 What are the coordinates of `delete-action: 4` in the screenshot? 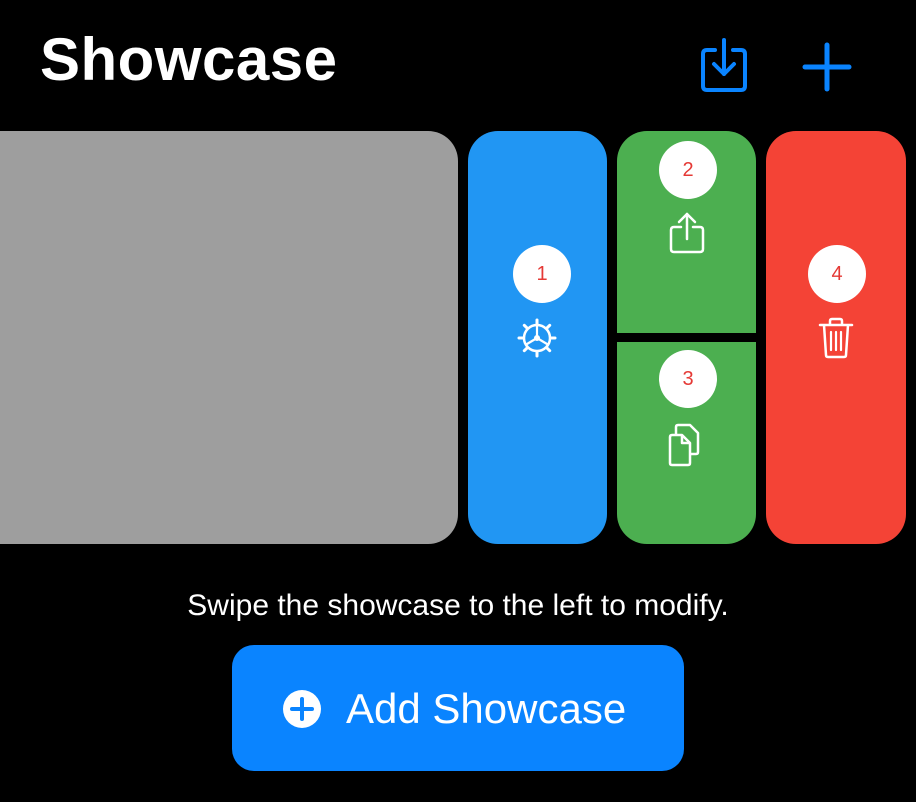 It's located at (836, 337).